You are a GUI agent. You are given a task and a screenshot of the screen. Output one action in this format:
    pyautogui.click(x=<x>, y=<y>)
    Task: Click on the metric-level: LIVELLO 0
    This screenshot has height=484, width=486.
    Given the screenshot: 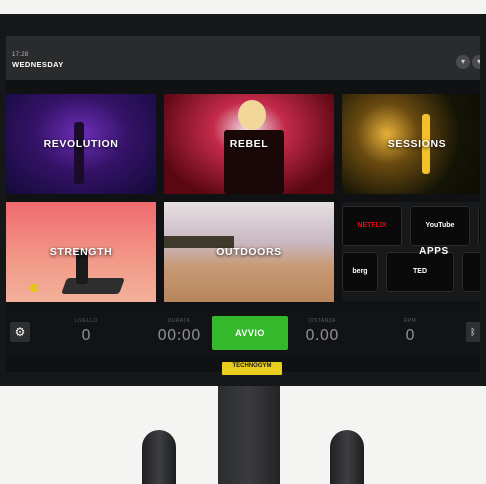 What is the action you would take?
    pyautogui.click(x=86, y=331)
    